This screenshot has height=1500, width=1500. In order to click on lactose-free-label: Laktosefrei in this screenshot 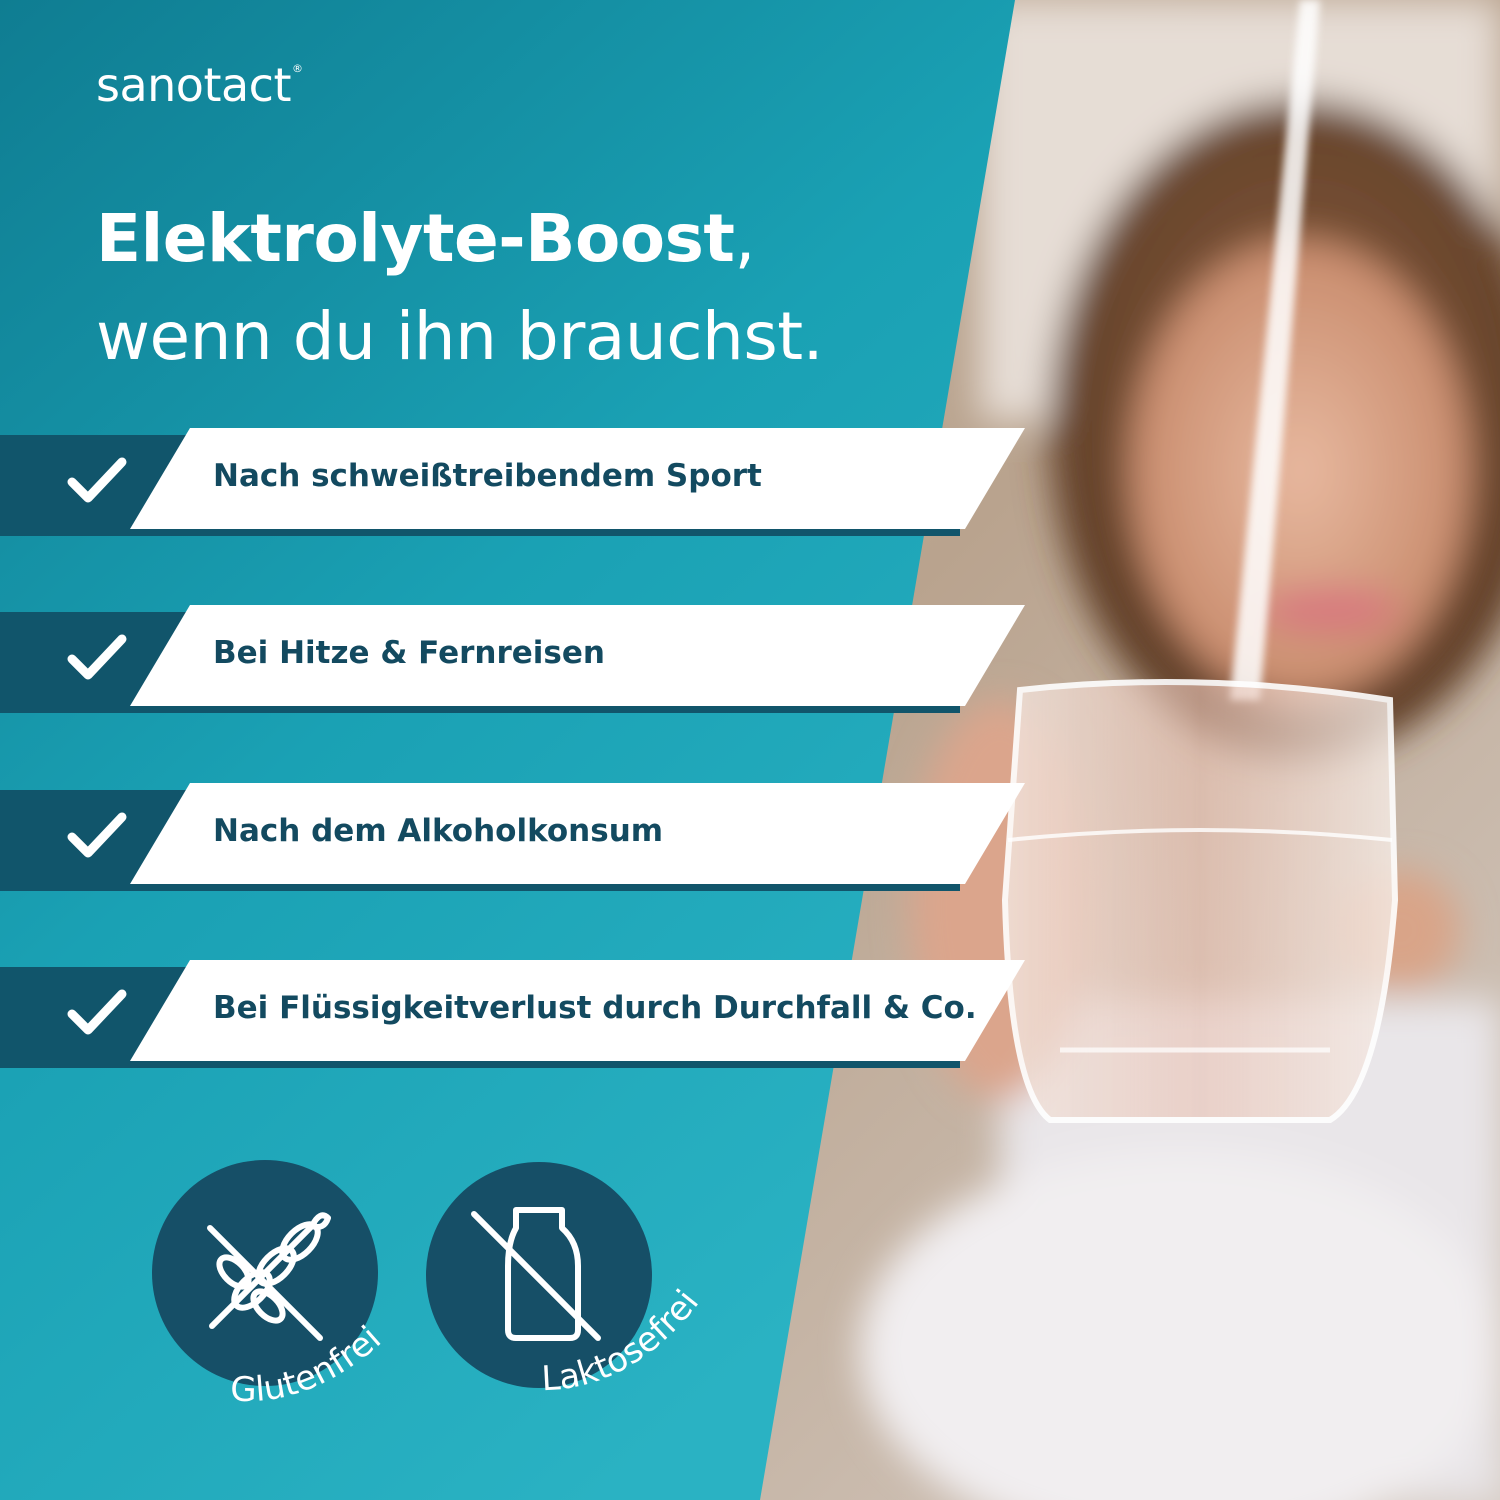, I will do `click(623, 1340)`.